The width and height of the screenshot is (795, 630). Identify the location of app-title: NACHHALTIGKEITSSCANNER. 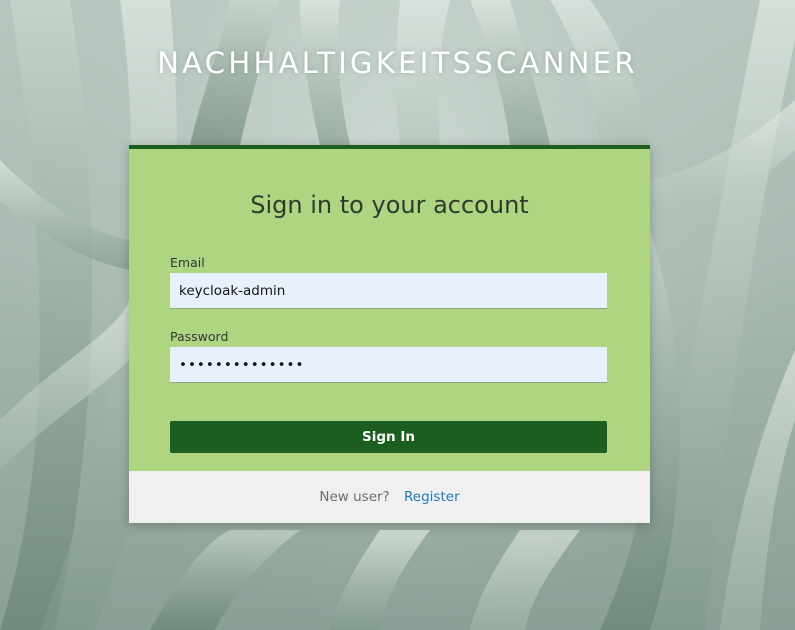
(397, 63).